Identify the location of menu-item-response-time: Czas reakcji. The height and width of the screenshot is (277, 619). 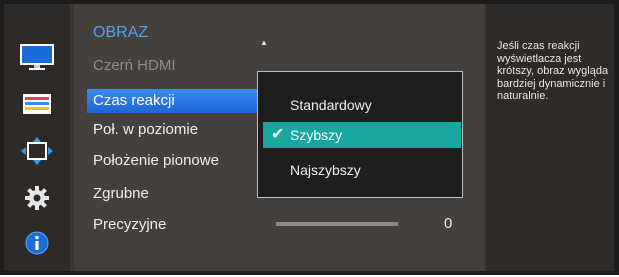
(174, 101).